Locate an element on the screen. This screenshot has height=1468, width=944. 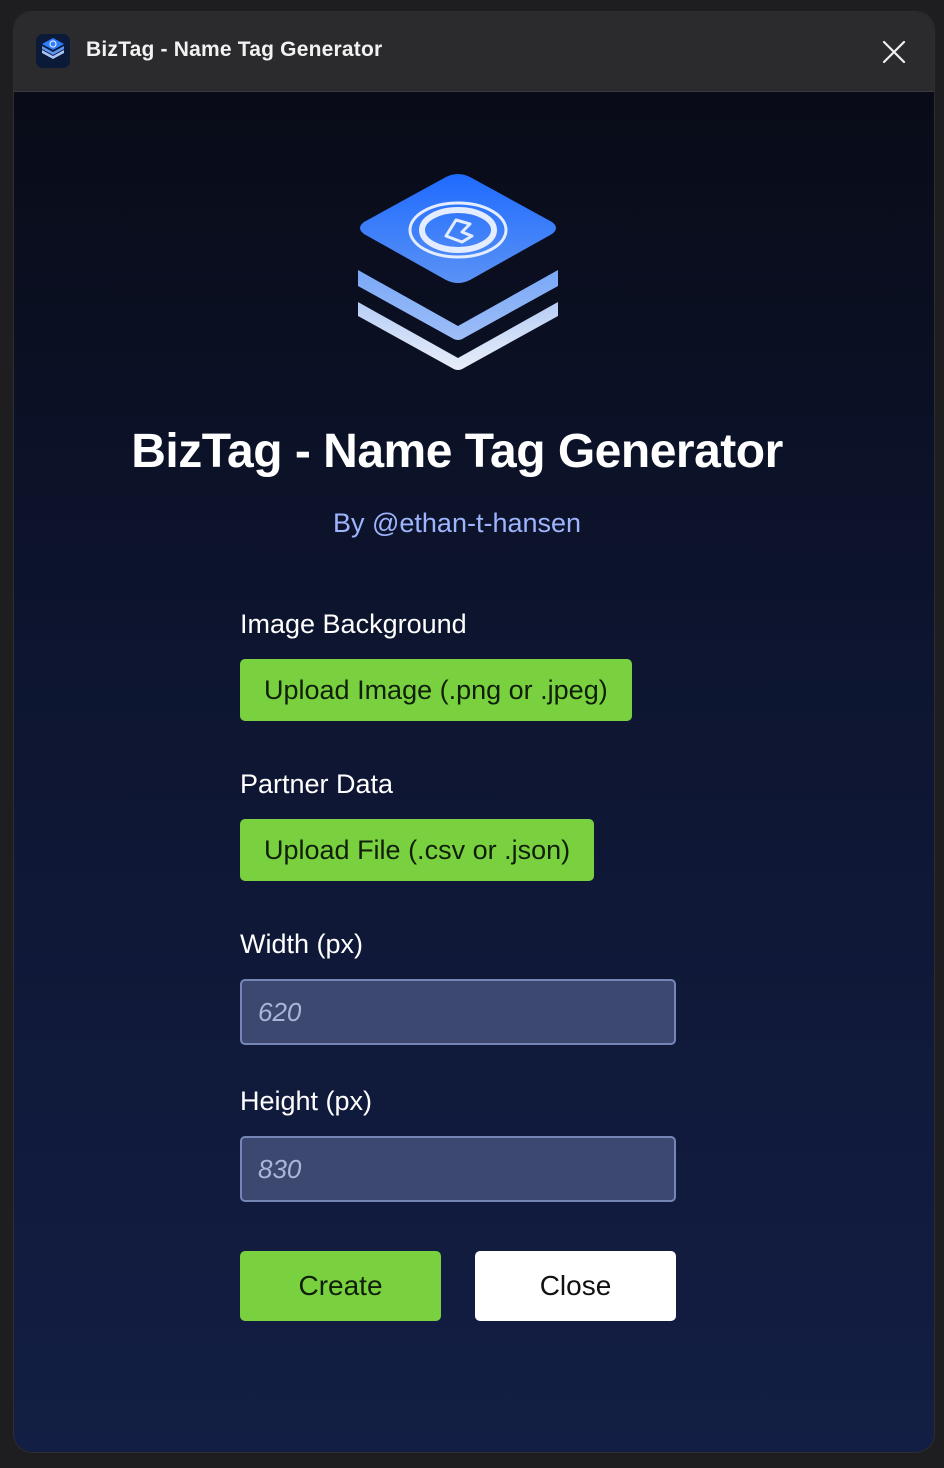
height-label: Height (px) is located at coordinates (306, 1101).